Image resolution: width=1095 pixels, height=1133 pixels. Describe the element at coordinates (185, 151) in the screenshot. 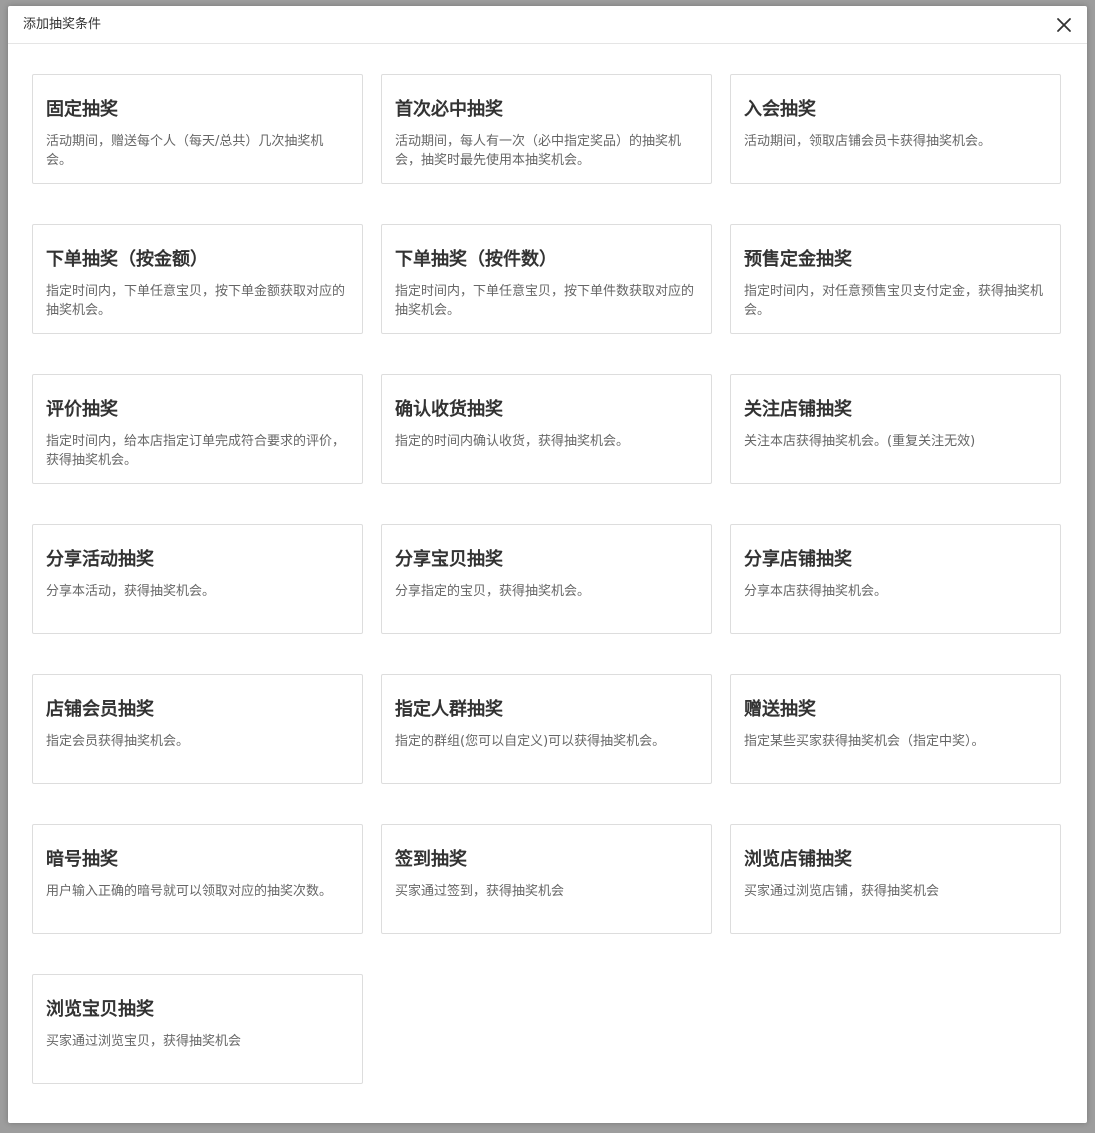

I see `card-description: 活动期间，赠送每个人（每天/总共）几次抽奖机会。` at that location.